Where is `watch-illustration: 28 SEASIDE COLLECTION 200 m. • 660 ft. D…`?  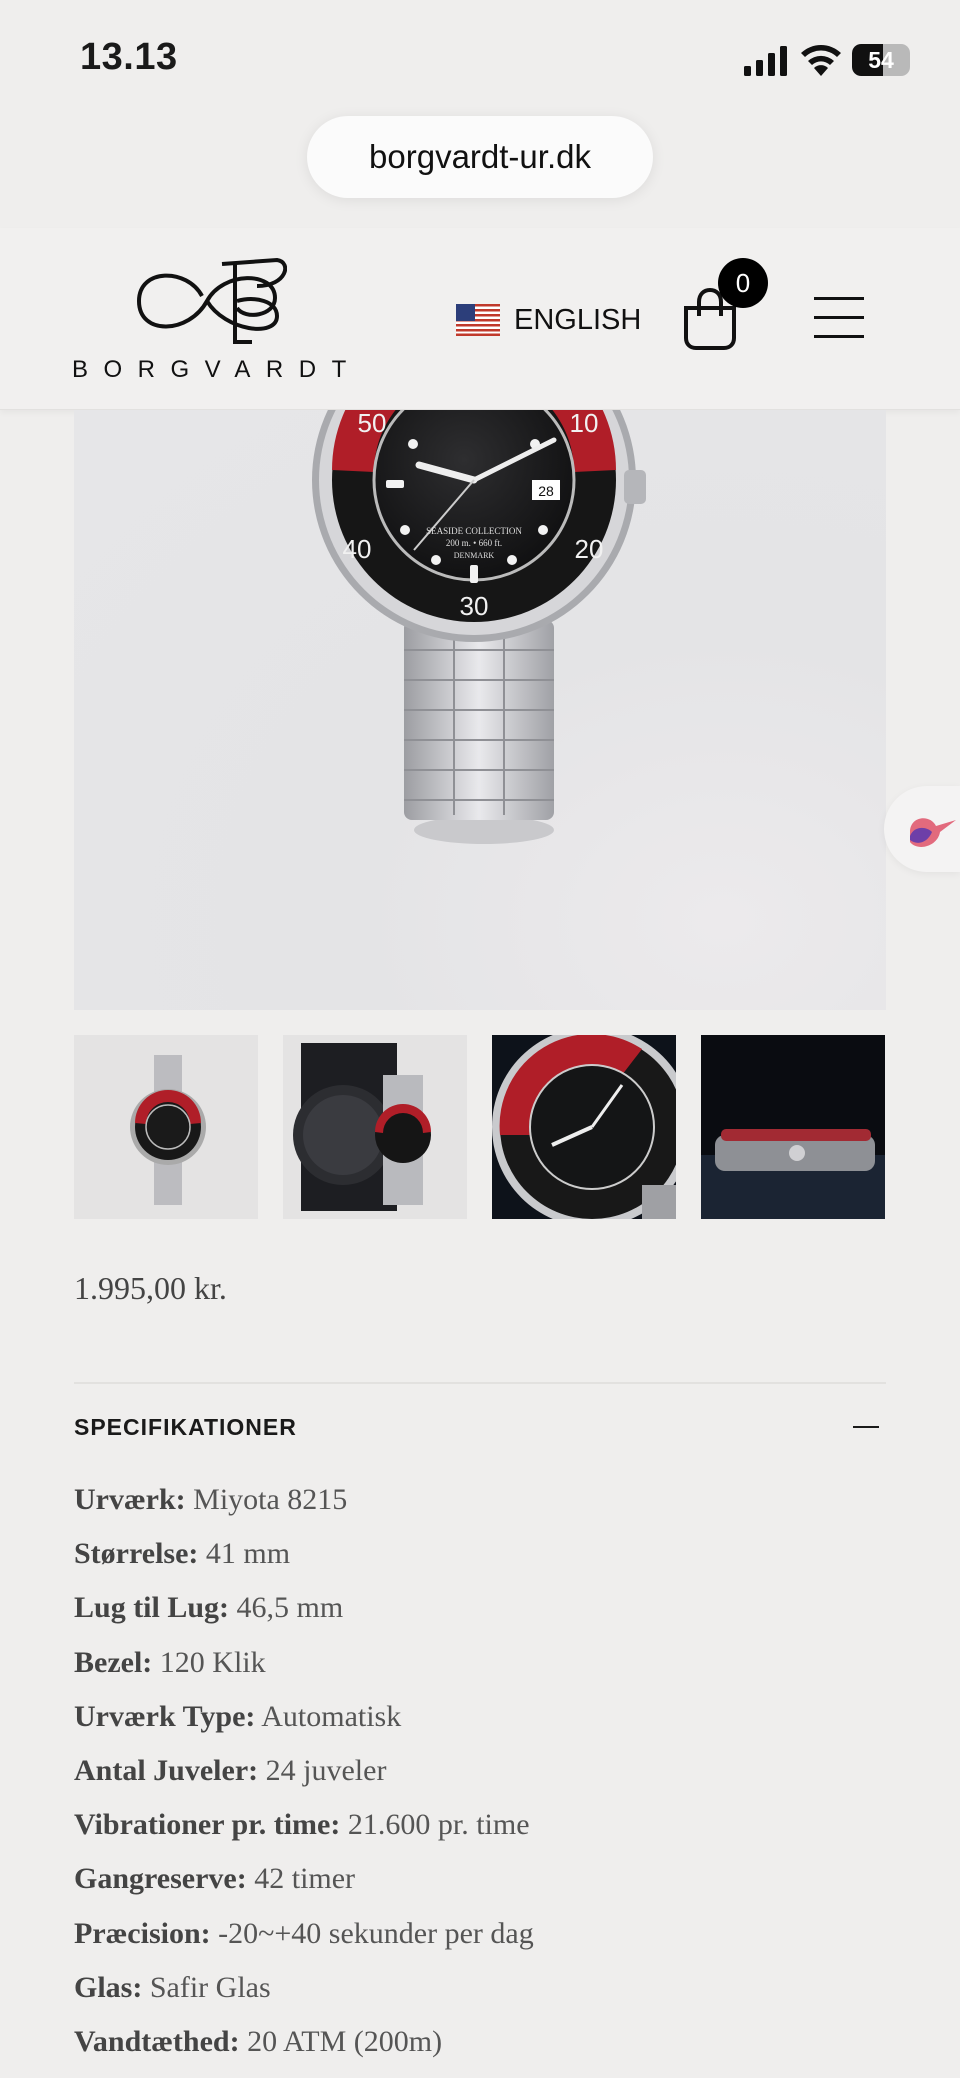 watch-illustration: 28 SEASIDE COLLECTION 200 m. • 660 ft. D… is located at coordinates (479, 627).